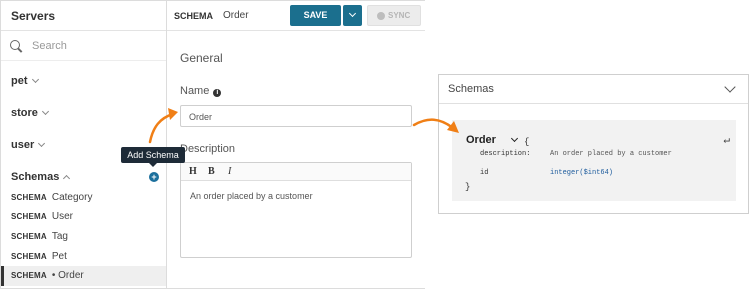 The width and height of the screenshot is (750, 289). I want to click on item-label: Pet, so click(59, 256).